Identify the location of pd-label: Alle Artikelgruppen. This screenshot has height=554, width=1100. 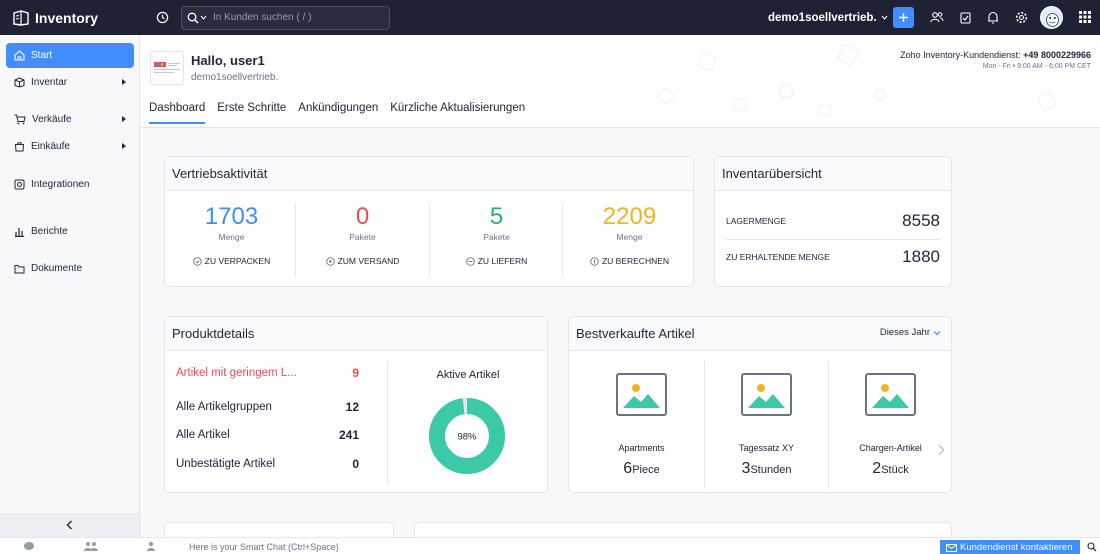
(224, 407).